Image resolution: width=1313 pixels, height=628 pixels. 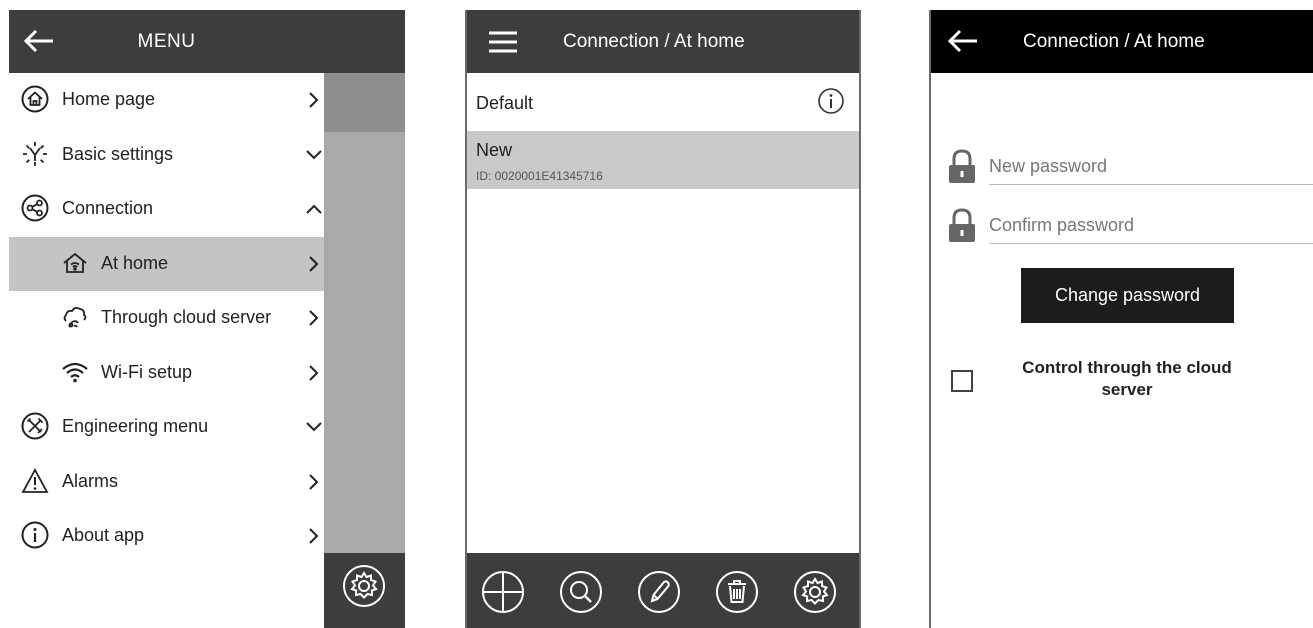 I want to click on menu-item-label: Through cloud server, so click(x=186, y=317).